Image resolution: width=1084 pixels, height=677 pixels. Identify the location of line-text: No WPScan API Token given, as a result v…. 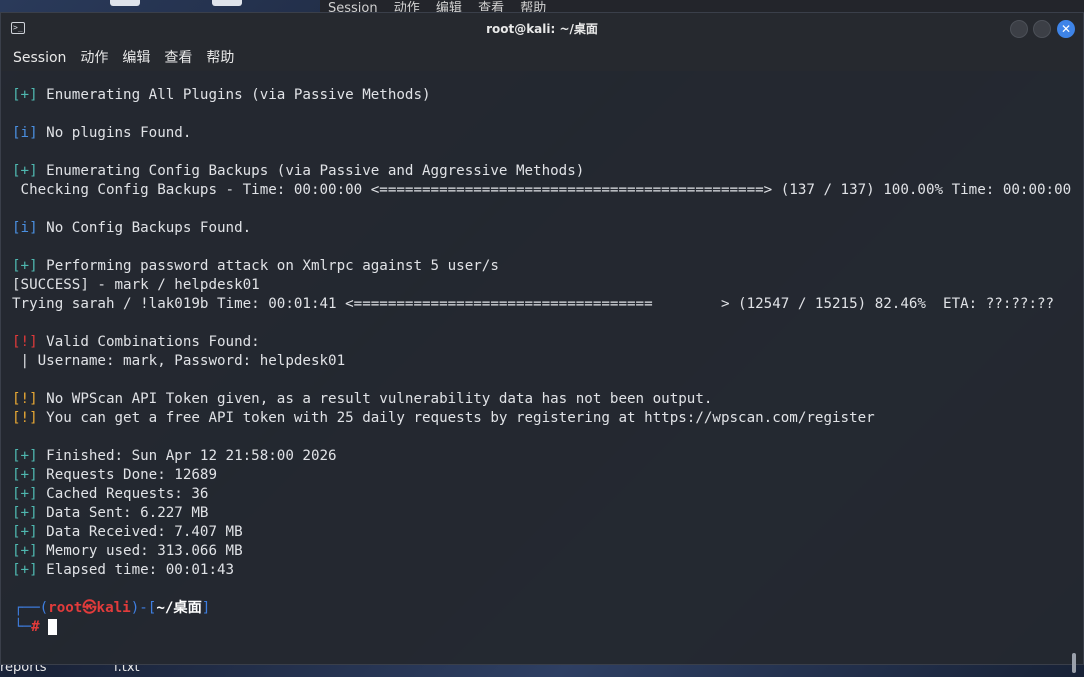
(375, 399).